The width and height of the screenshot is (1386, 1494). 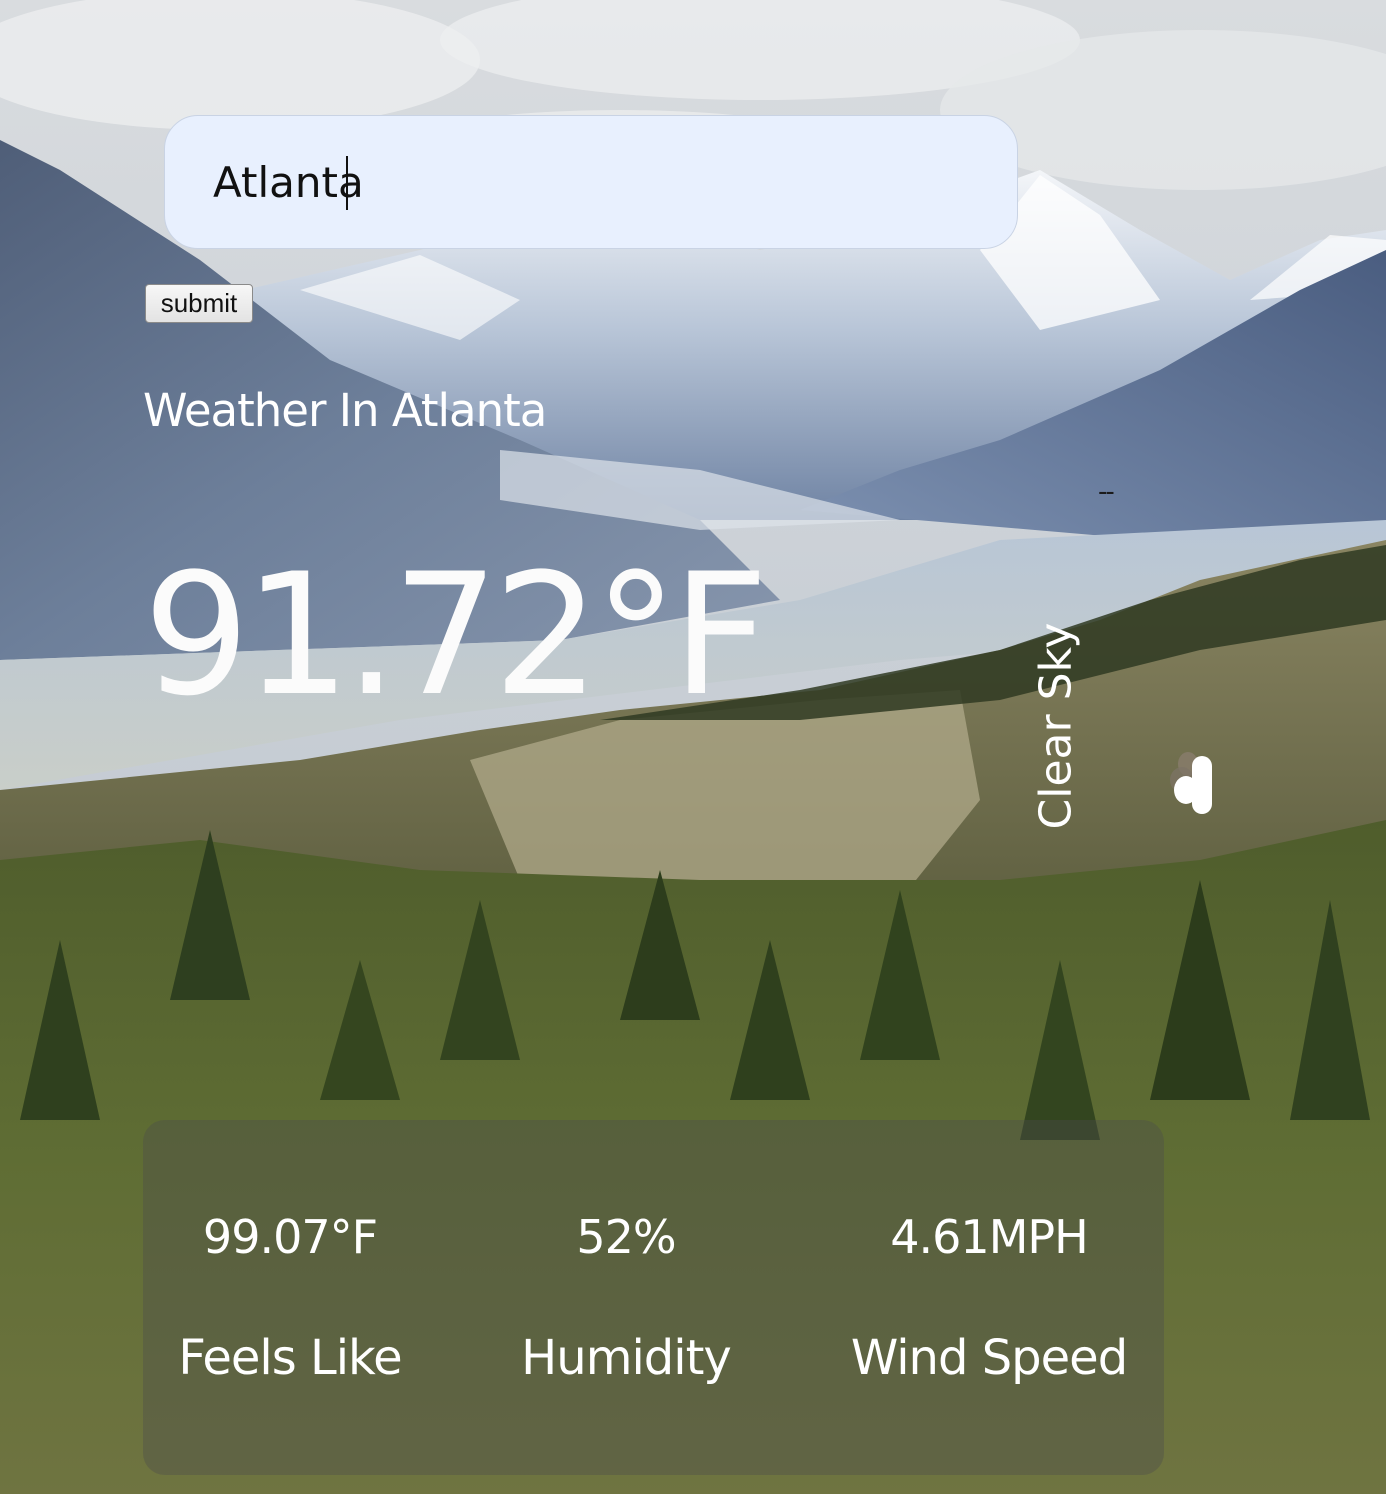 I want to click on text-cursor, so click(x=347, y=183).